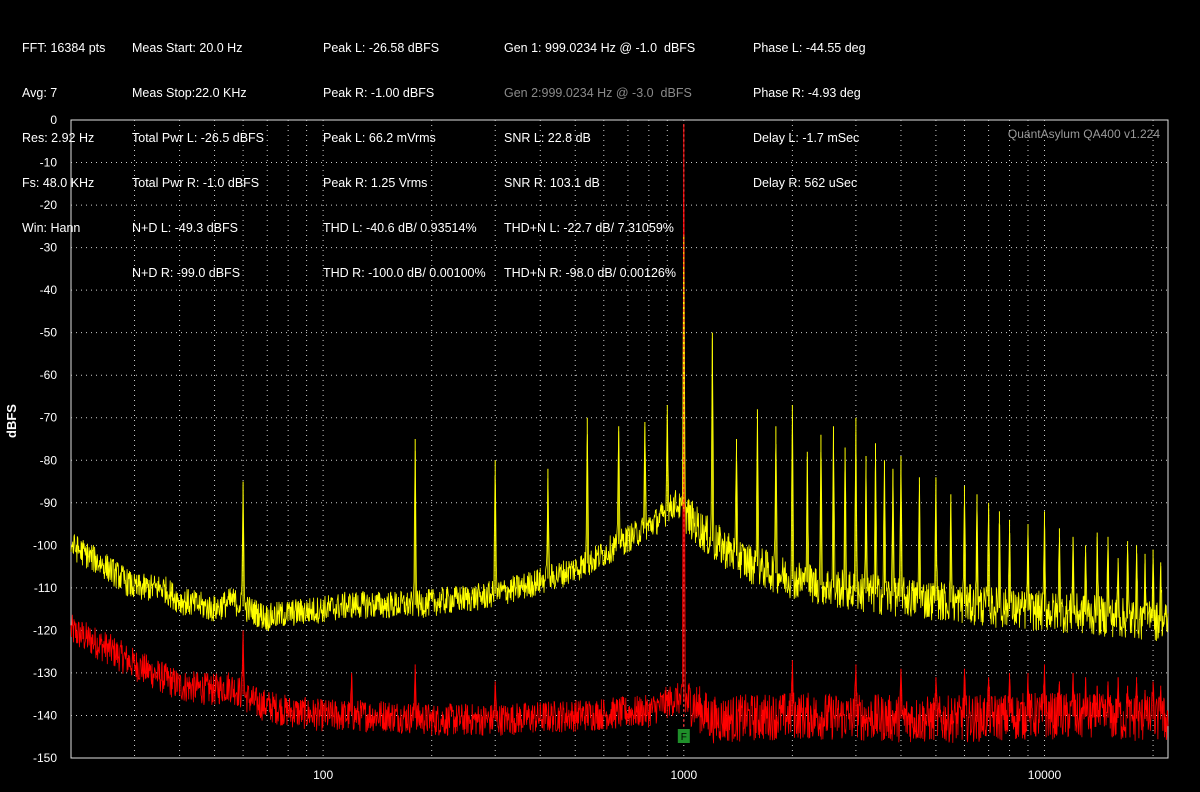  What do you see at coordinates (49, 333) in the screenshot?
I see `y-tick-label: -50` at bounding box center [49, 333].